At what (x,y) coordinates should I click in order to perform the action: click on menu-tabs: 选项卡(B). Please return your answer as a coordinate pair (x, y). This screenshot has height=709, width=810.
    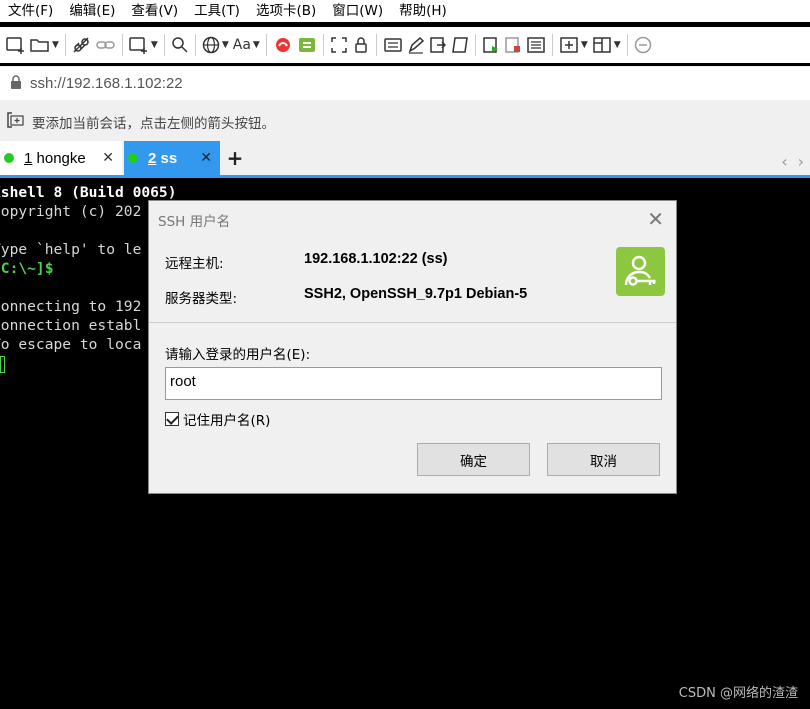
    Looking at the image, I should click on (286, 11).